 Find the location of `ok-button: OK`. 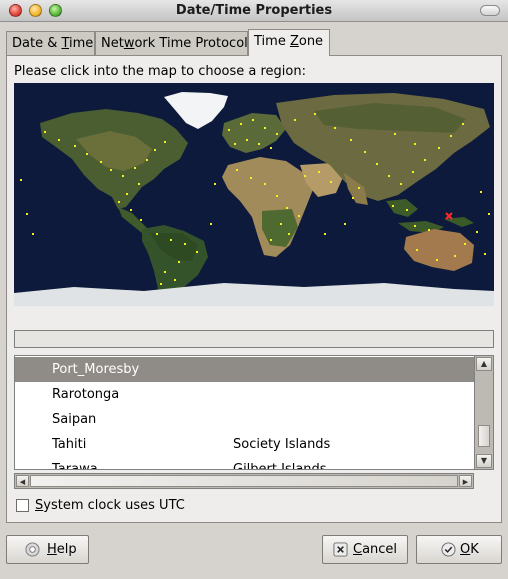

ok-button: OK is located at coordinates (459, 549).